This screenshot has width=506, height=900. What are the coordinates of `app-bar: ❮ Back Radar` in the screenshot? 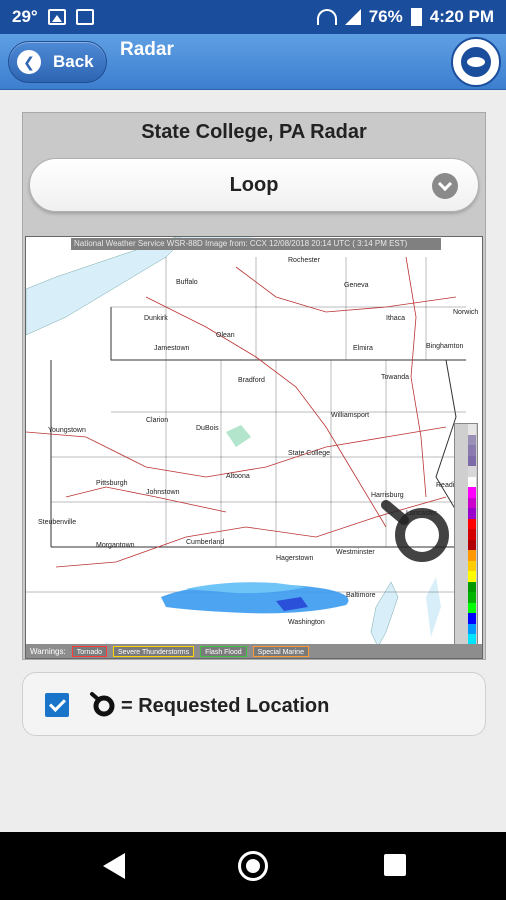 It's located at (253, 62).